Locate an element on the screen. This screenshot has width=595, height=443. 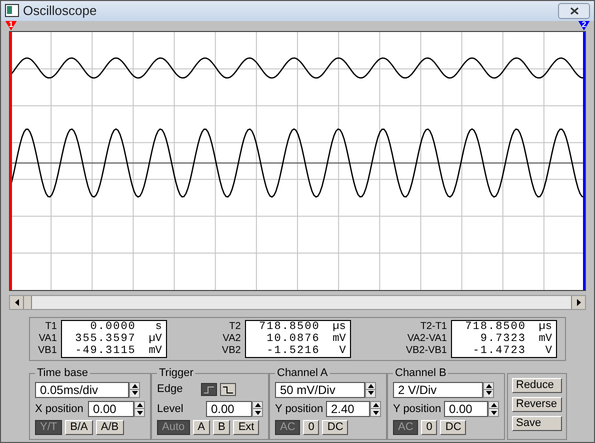
readout-value: -49.3115 is located at coordinates (105, 350).